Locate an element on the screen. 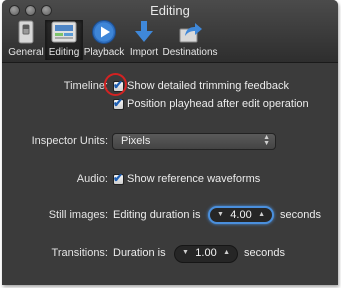 The image size is (341, 288). transitions-suffix: seconds is located at coordinates (264, 253).